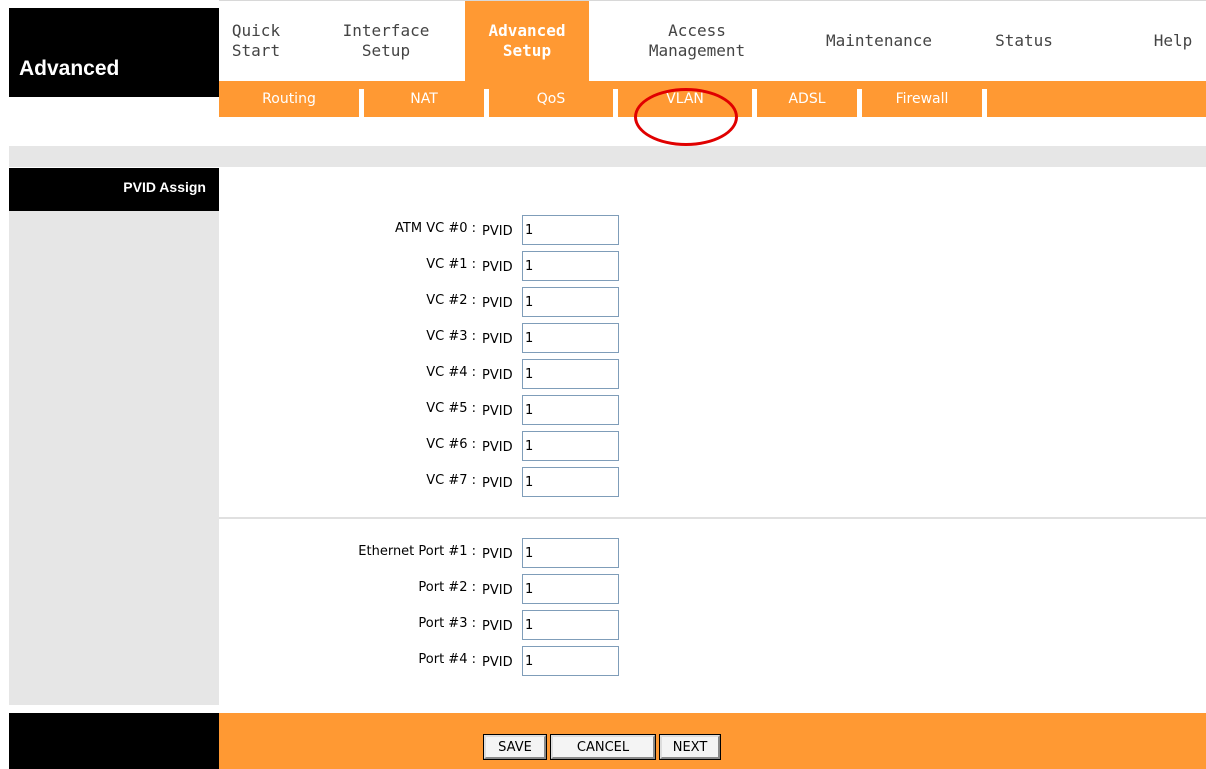  Describe the element at coordinates (386, 41) in the screenshot. I see `menu-interface-setup: Interface Setup` at that location.